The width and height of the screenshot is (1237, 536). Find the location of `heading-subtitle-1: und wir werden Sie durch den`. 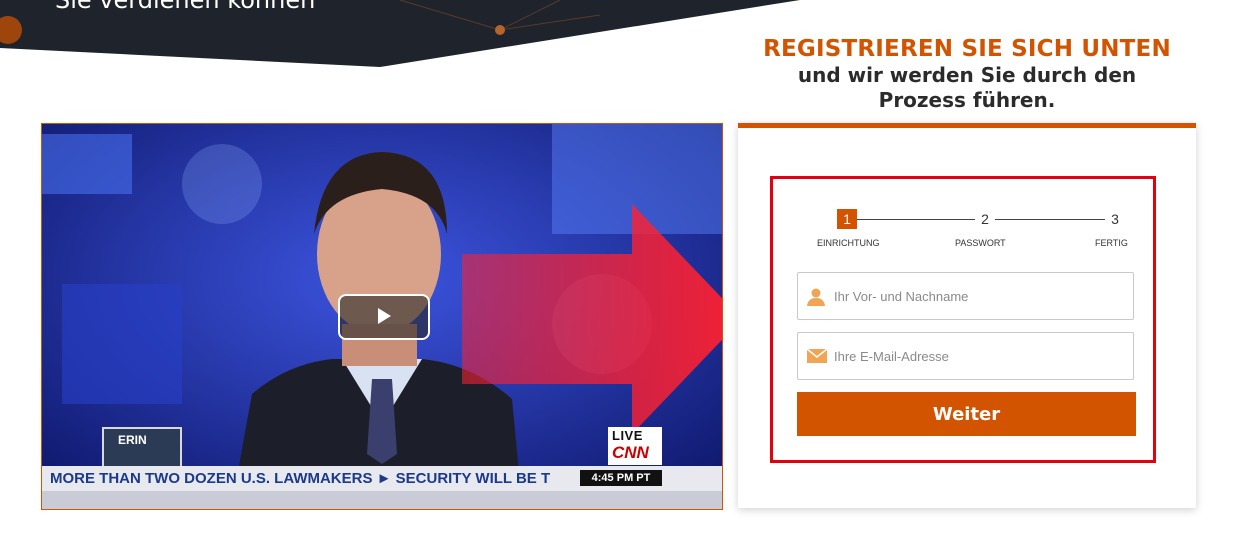

heading-subtitle-1: und wir werden Sie durch den is located at coordinates (967, 75).